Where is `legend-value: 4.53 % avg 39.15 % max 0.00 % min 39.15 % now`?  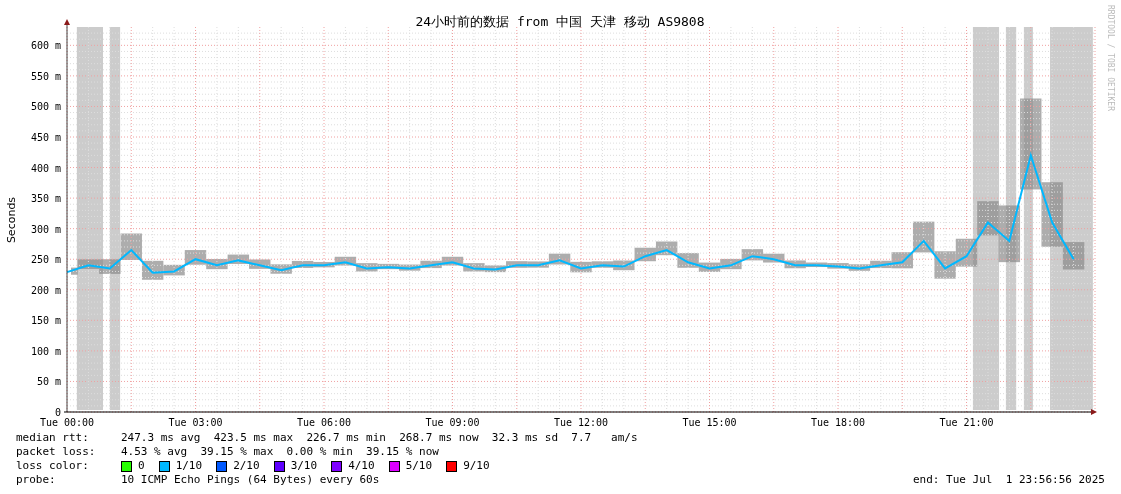
legend-value: 4.53 % avg 39.15 % max 0.00 % min 39.15 % now is located at coordinates (280, 452).